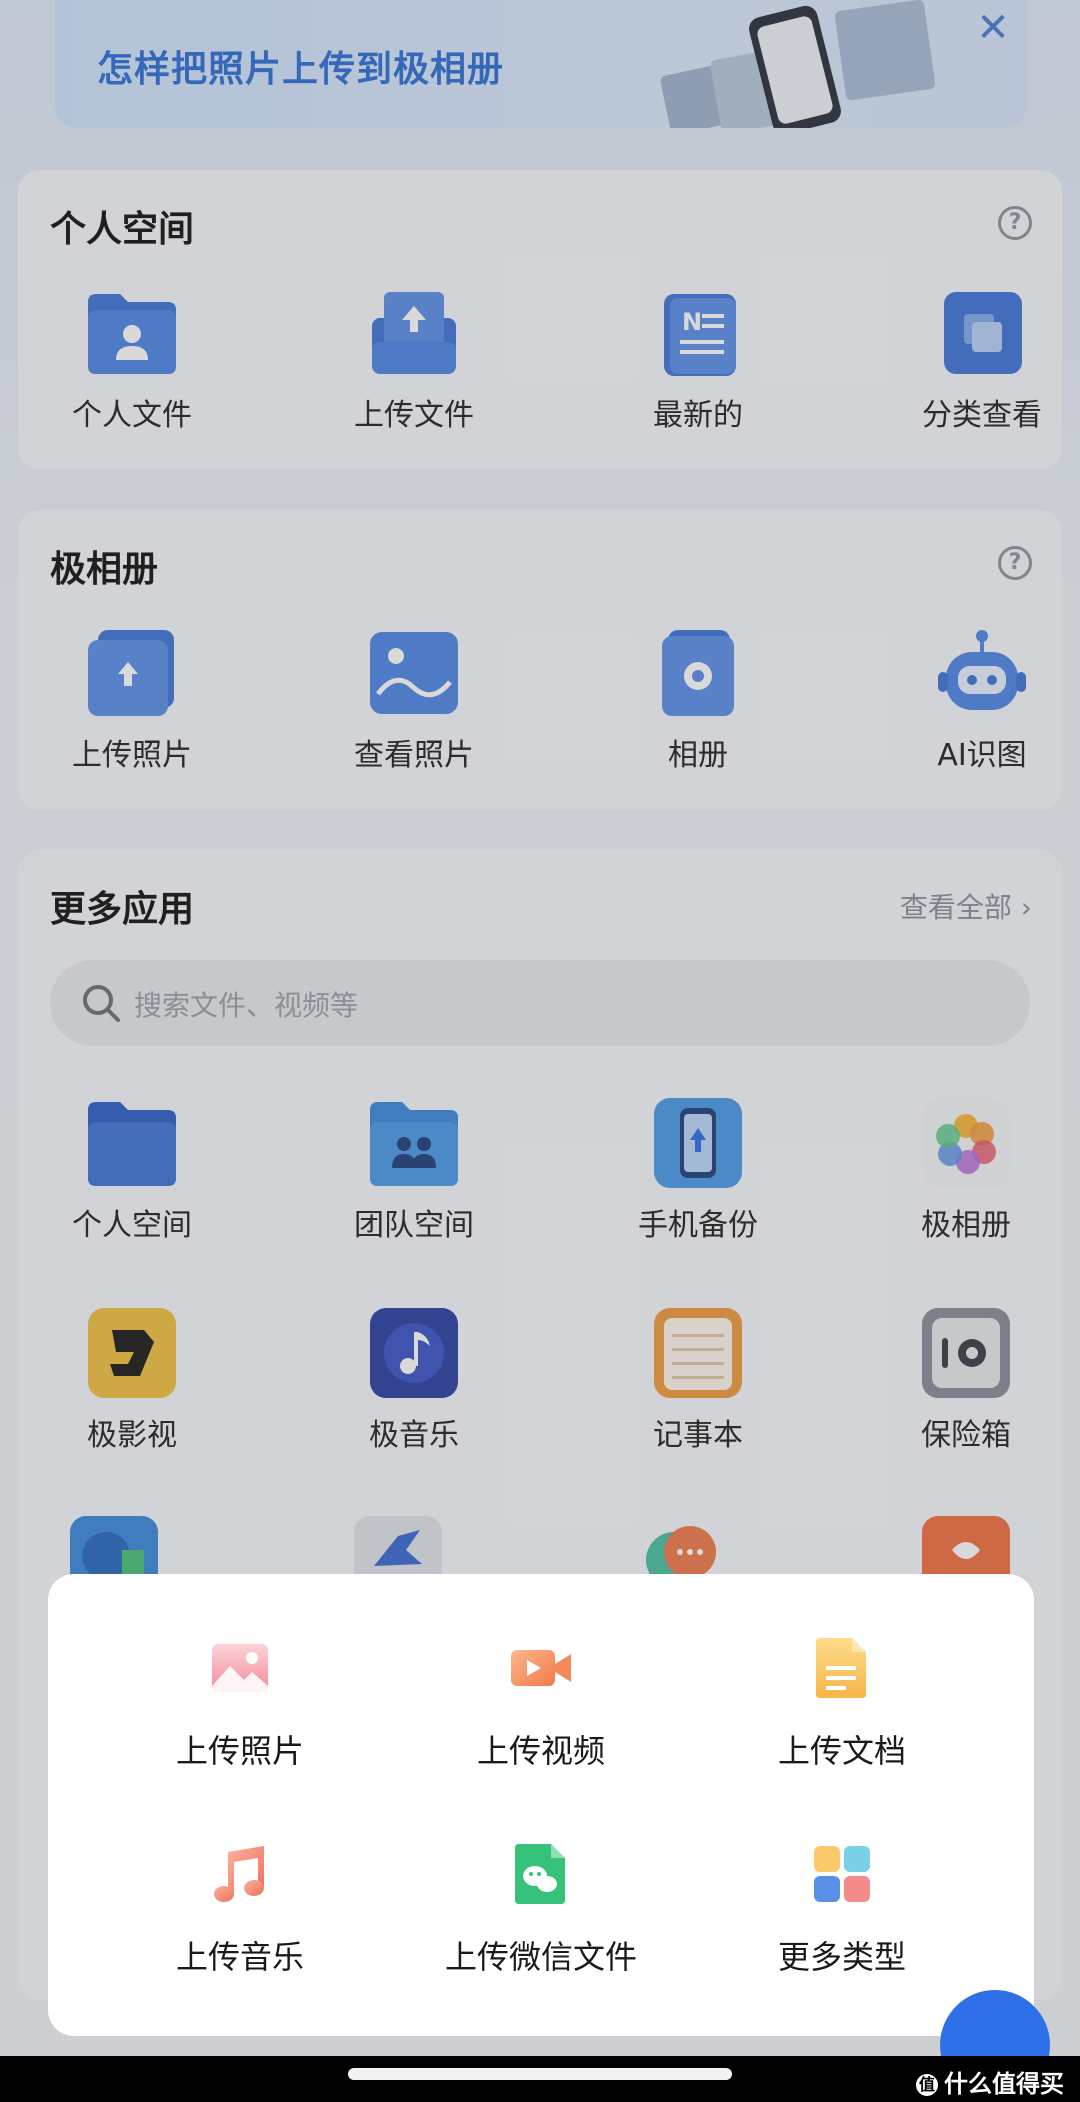  Describe the element at coordinates (842, 1927) in the screenshot. I see `more-types-option: 更多类型` at that location.